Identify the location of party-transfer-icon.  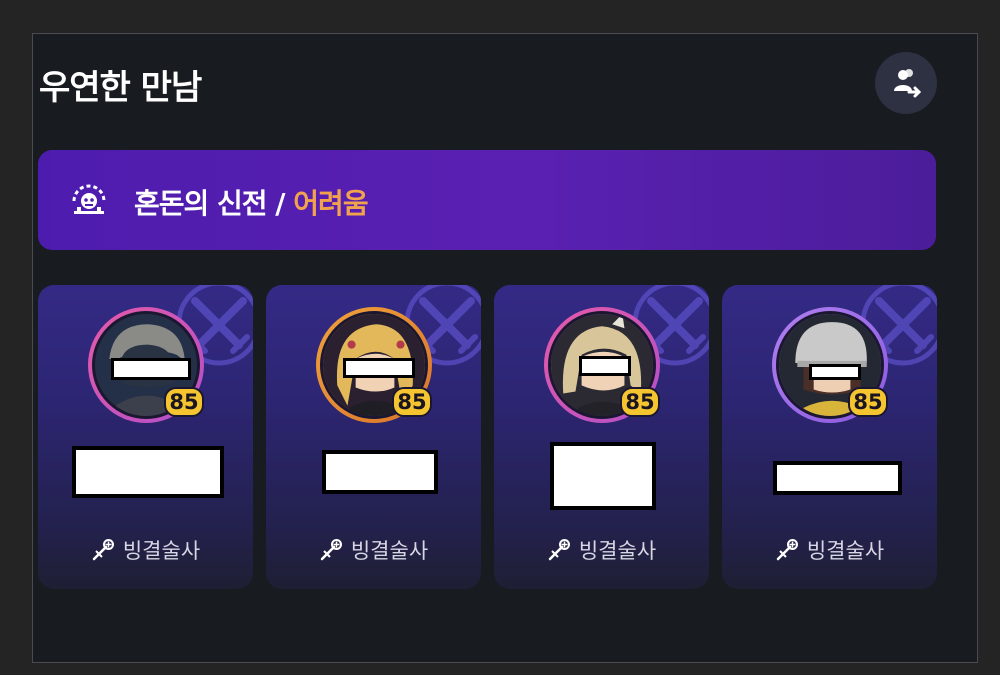
(908, 83).